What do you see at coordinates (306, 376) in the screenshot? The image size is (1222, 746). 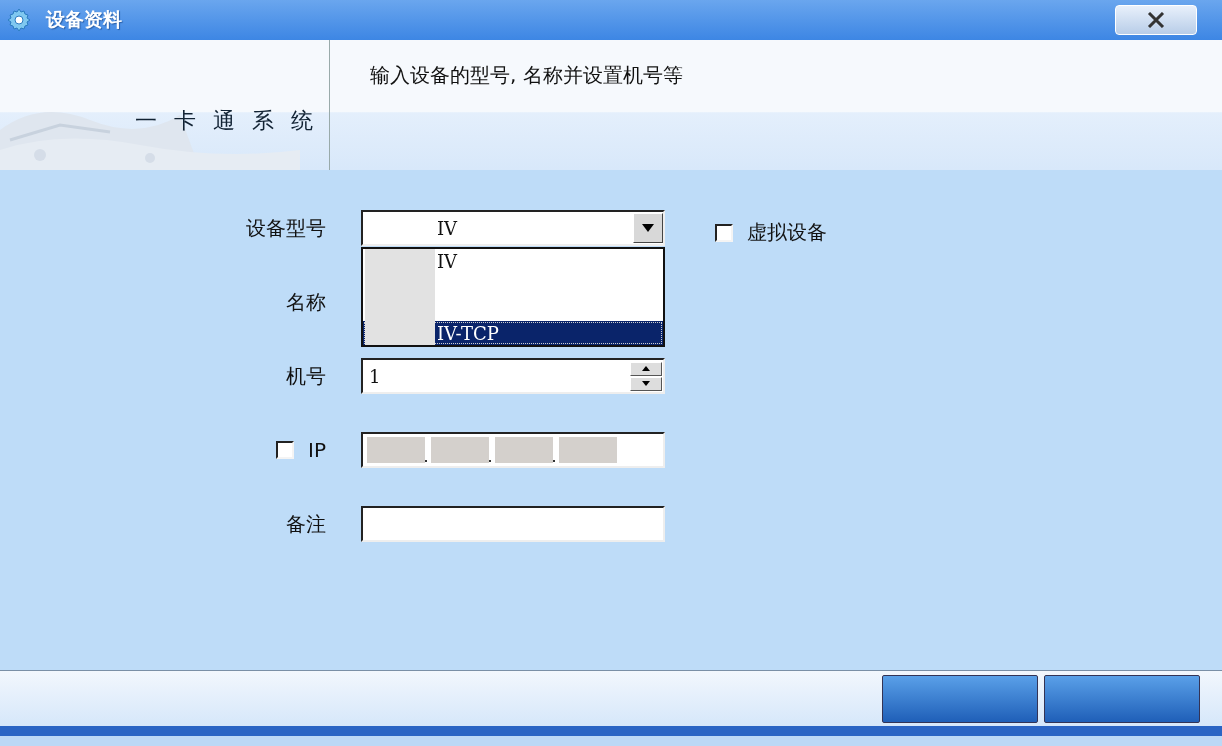 I see `field-label: 机号` at bounding box center [306, 376].